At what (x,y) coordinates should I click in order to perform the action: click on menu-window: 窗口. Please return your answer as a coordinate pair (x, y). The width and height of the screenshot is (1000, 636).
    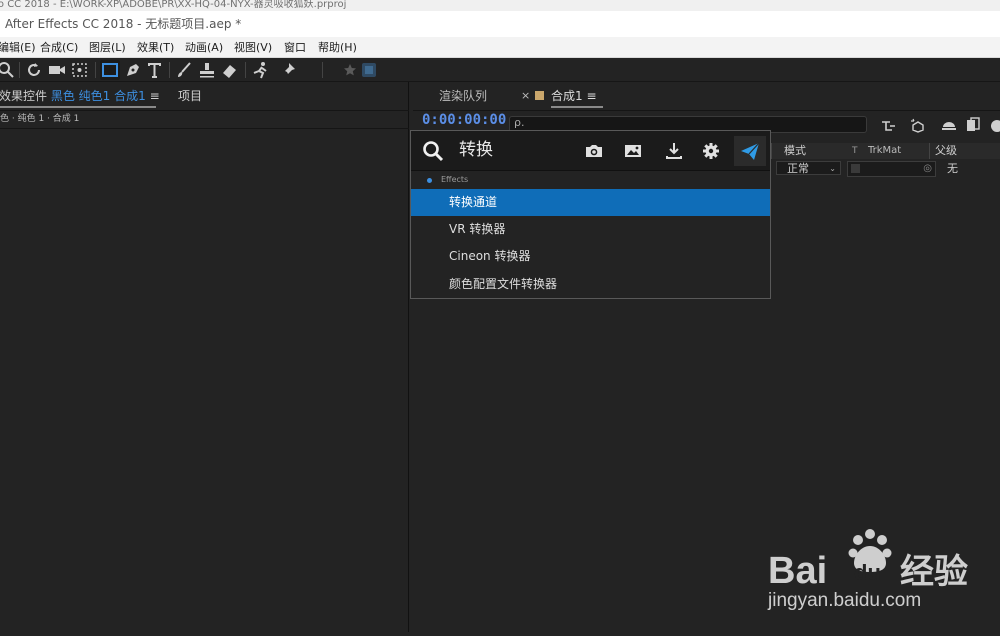
    Looking at the image, I should click on (295, 47).